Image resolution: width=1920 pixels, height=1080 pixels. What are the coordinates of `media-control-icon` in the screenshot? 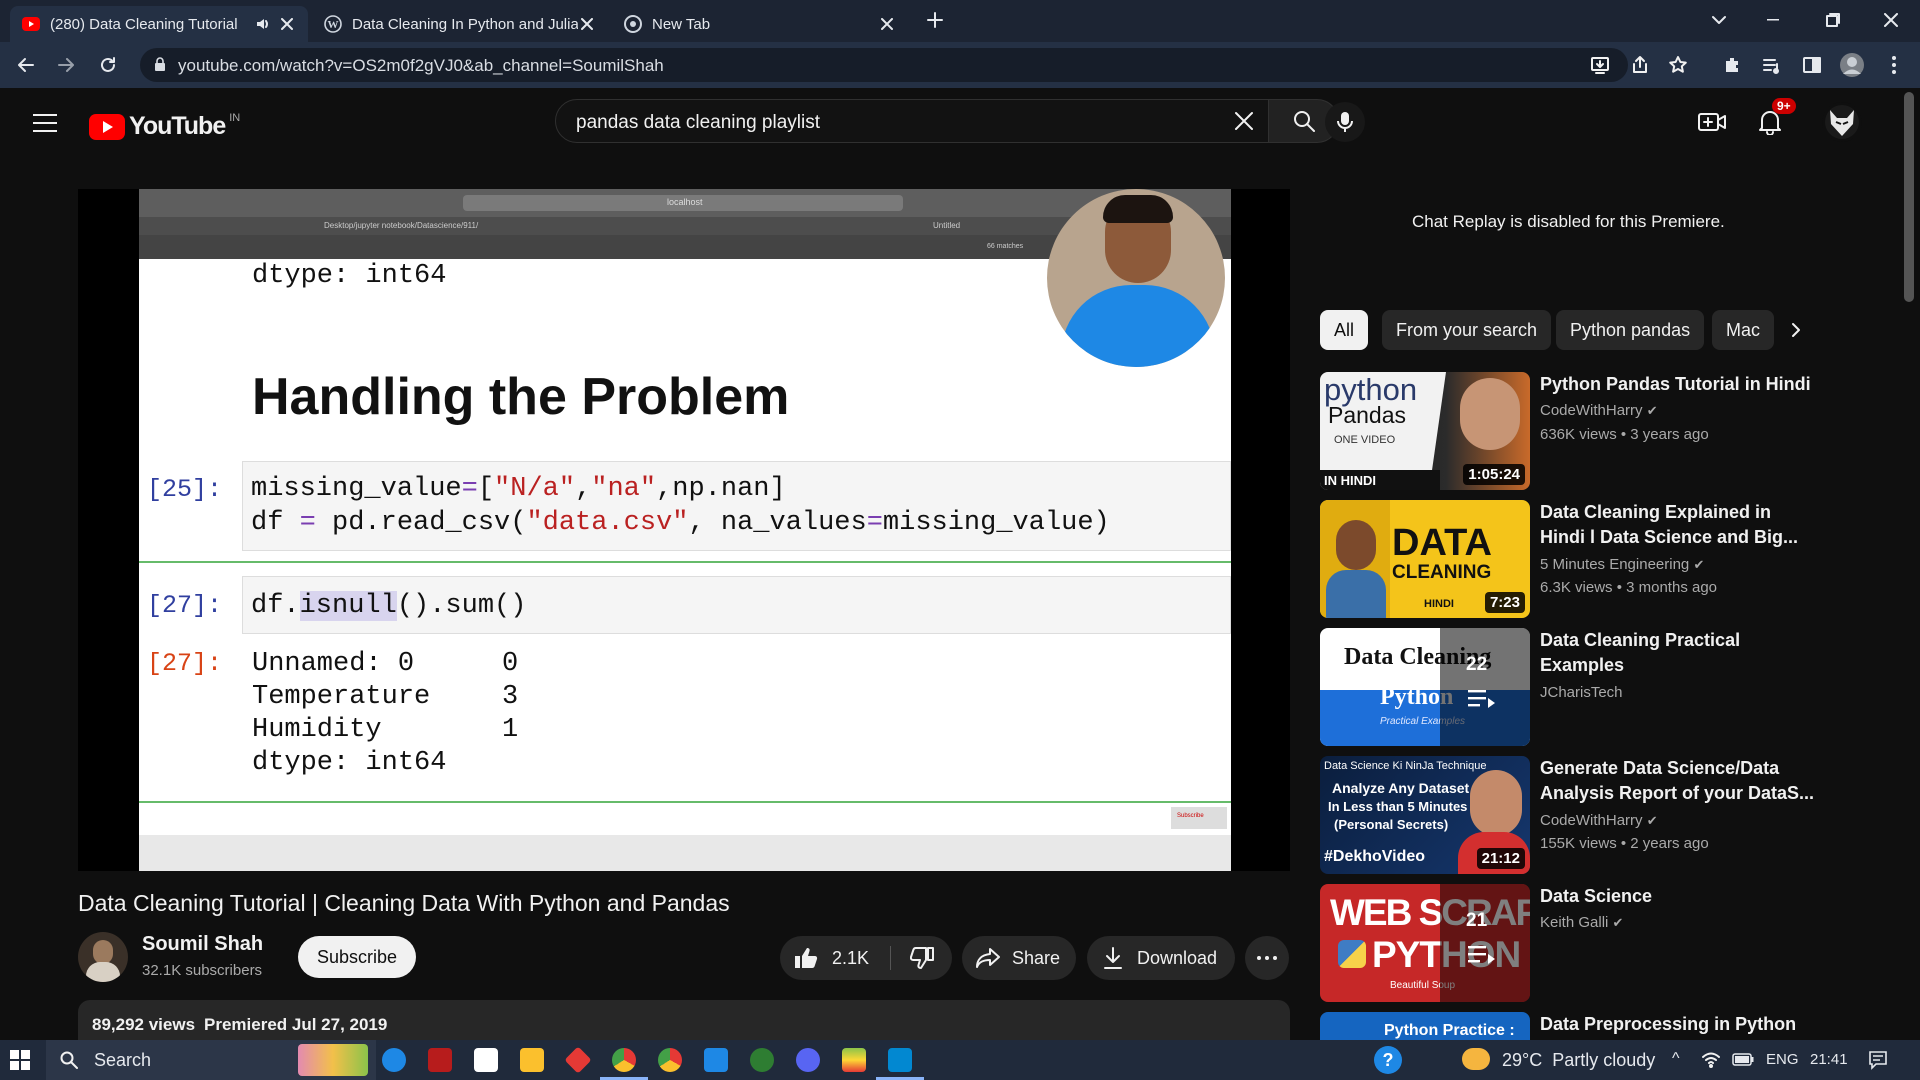 It's located at (1772, 65).